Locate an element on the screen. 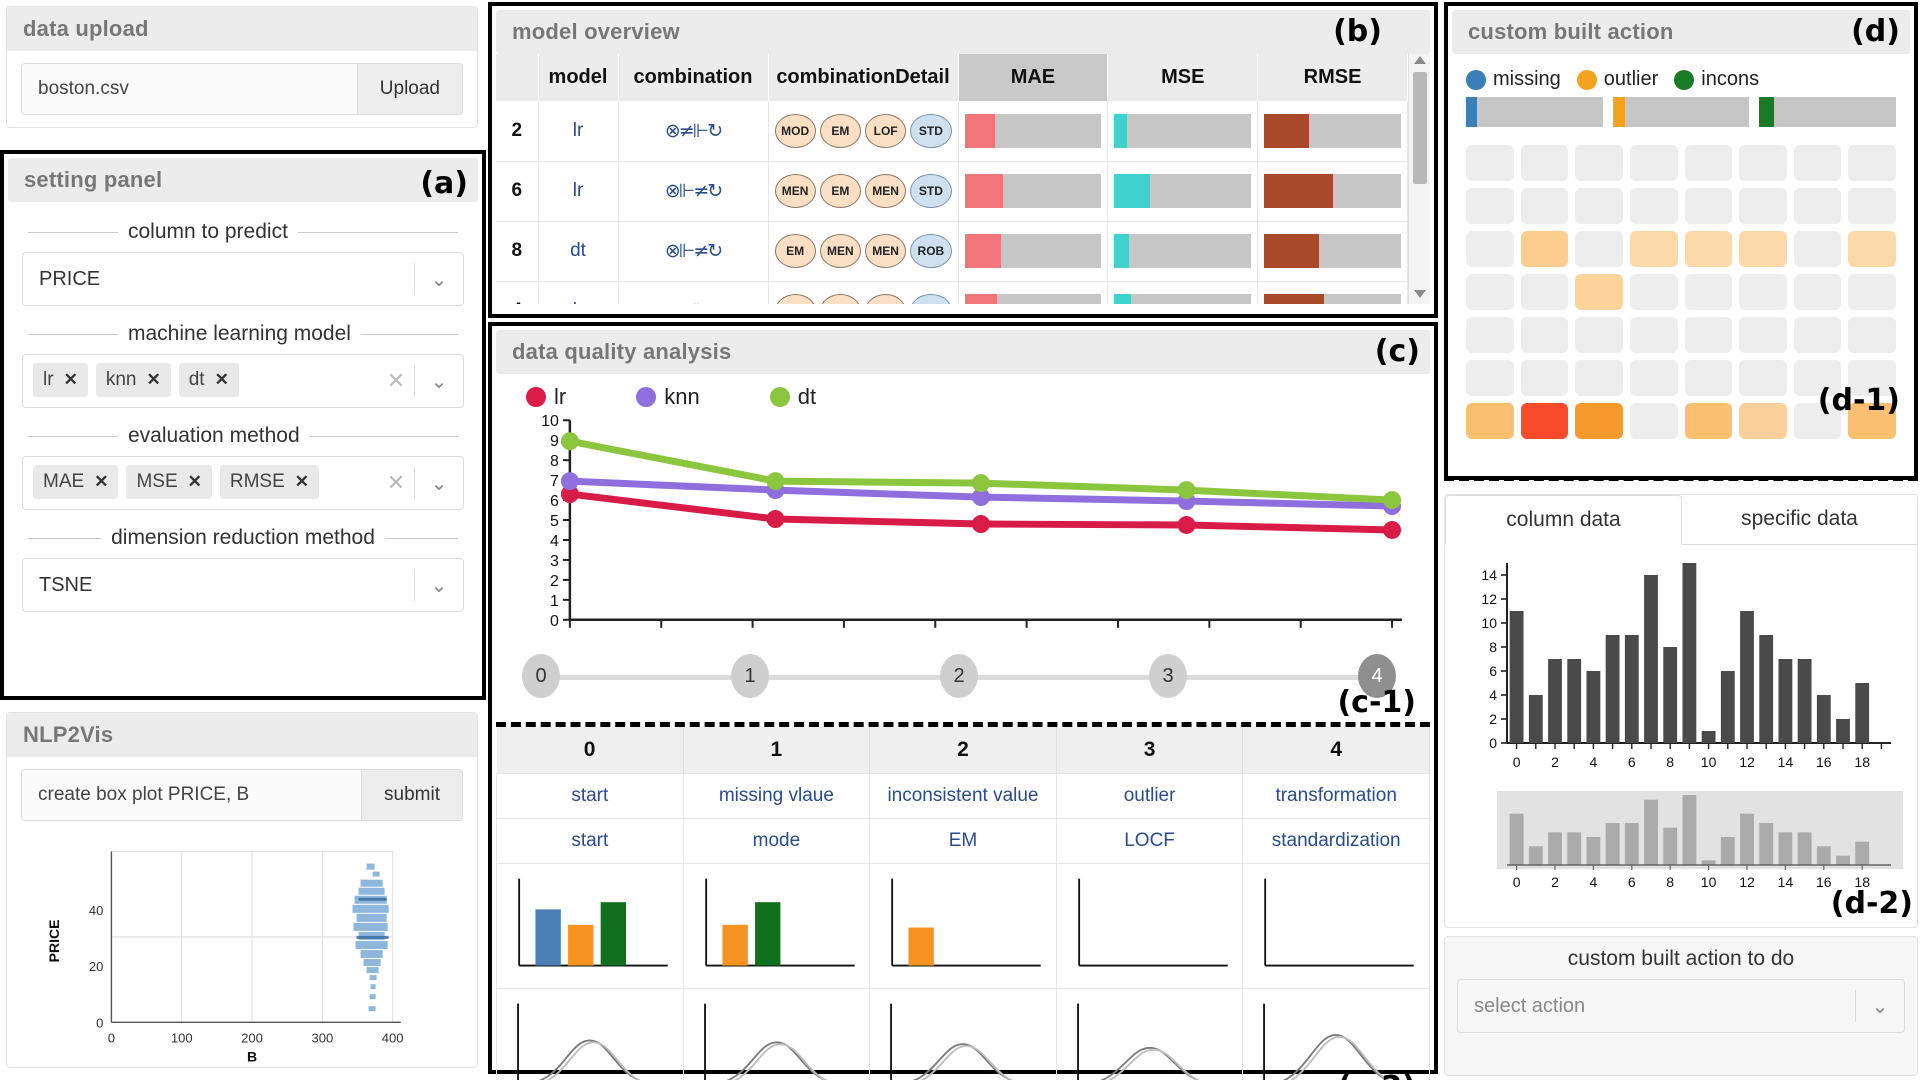  scroll-up-arrow-icon is located at coordinates (1420, 60).